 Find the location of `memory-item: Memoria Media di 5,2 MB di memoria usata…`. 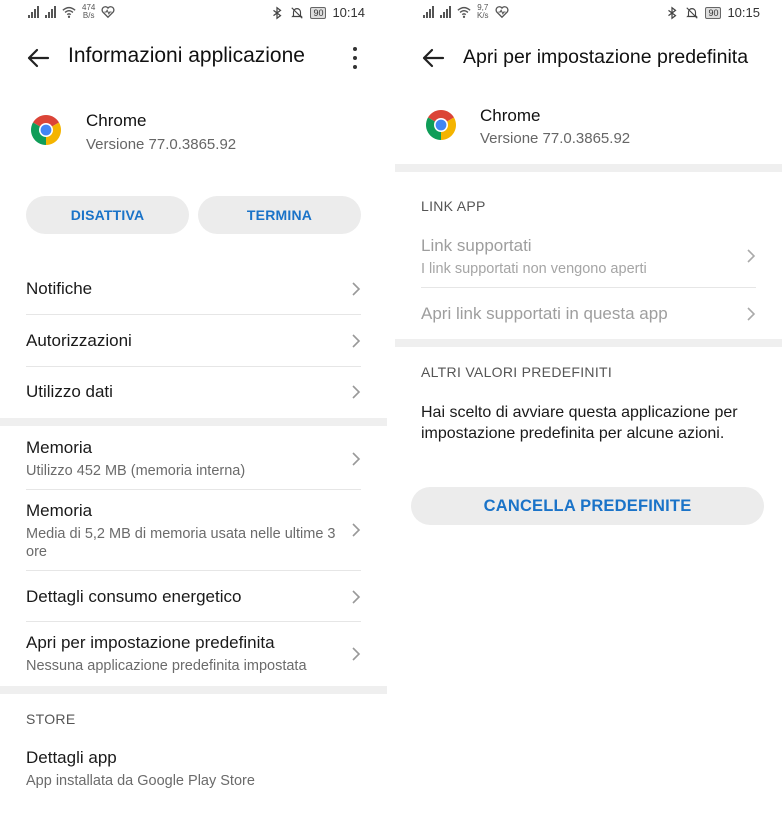

memory-item: Memoria Media di 5,2 MB di memoria usata… is located at coordinates (193, 531).